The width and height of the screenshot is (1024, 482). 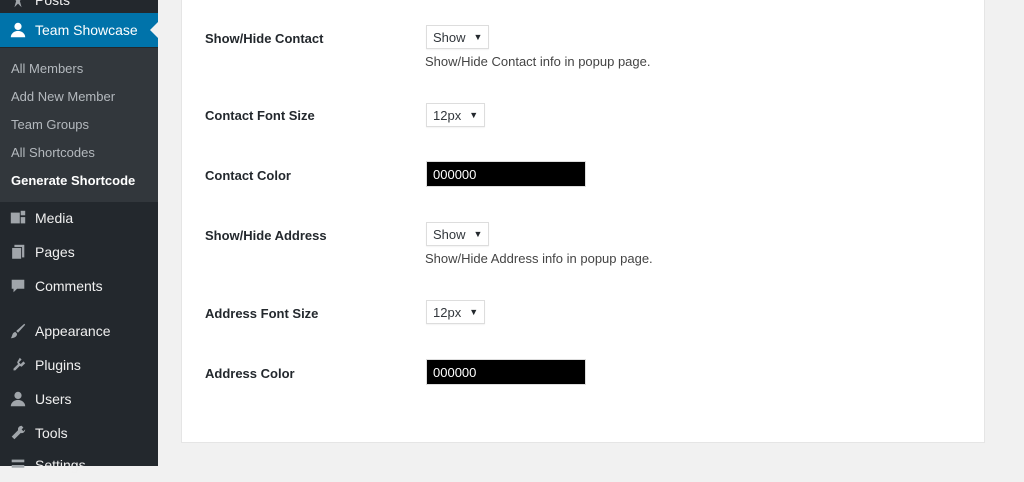 What do you see at coordinates (51, 433) in the screenshot?
I see `sidebar-item-label: Tools` at bounding box center [51, 433].